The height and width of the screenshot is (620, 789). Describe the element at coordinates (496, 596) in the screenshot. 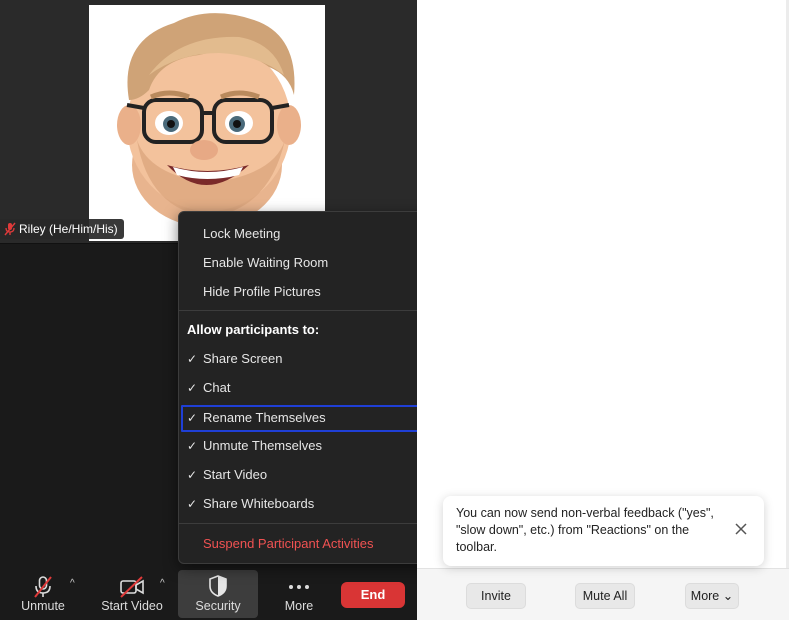

I see `invite-button: Invite` at that location.